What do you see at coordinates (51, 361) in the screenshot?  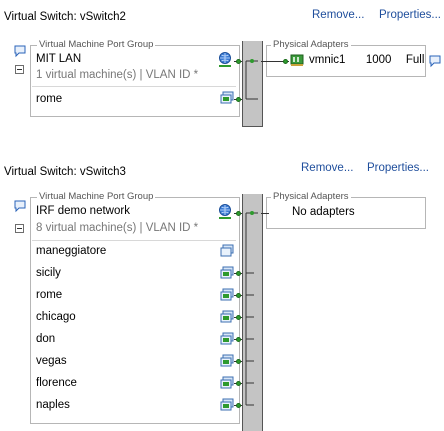 I see `vm-name: vegas` at bounding box center [51, 361].